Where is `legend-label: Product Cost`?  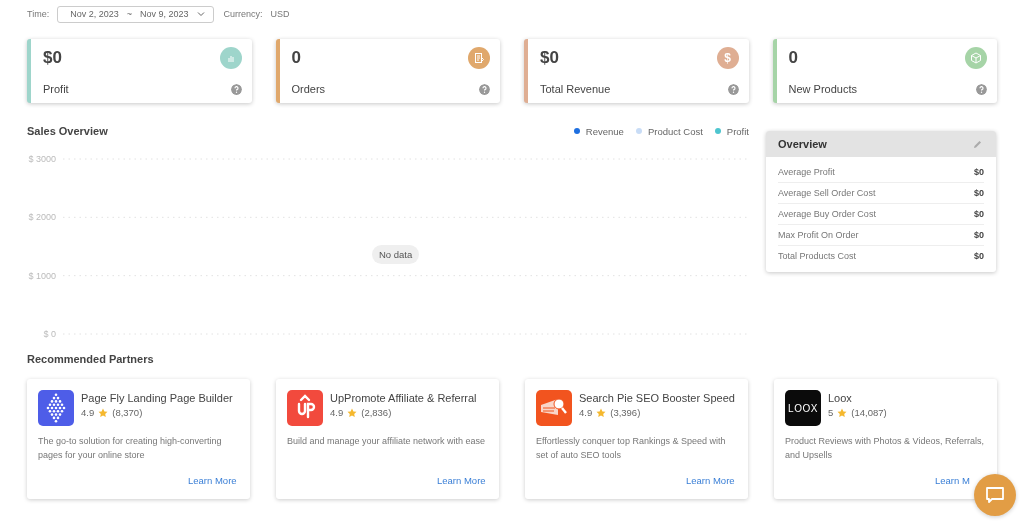
legend-label: Product Cost is located at coordinates (675, 131).